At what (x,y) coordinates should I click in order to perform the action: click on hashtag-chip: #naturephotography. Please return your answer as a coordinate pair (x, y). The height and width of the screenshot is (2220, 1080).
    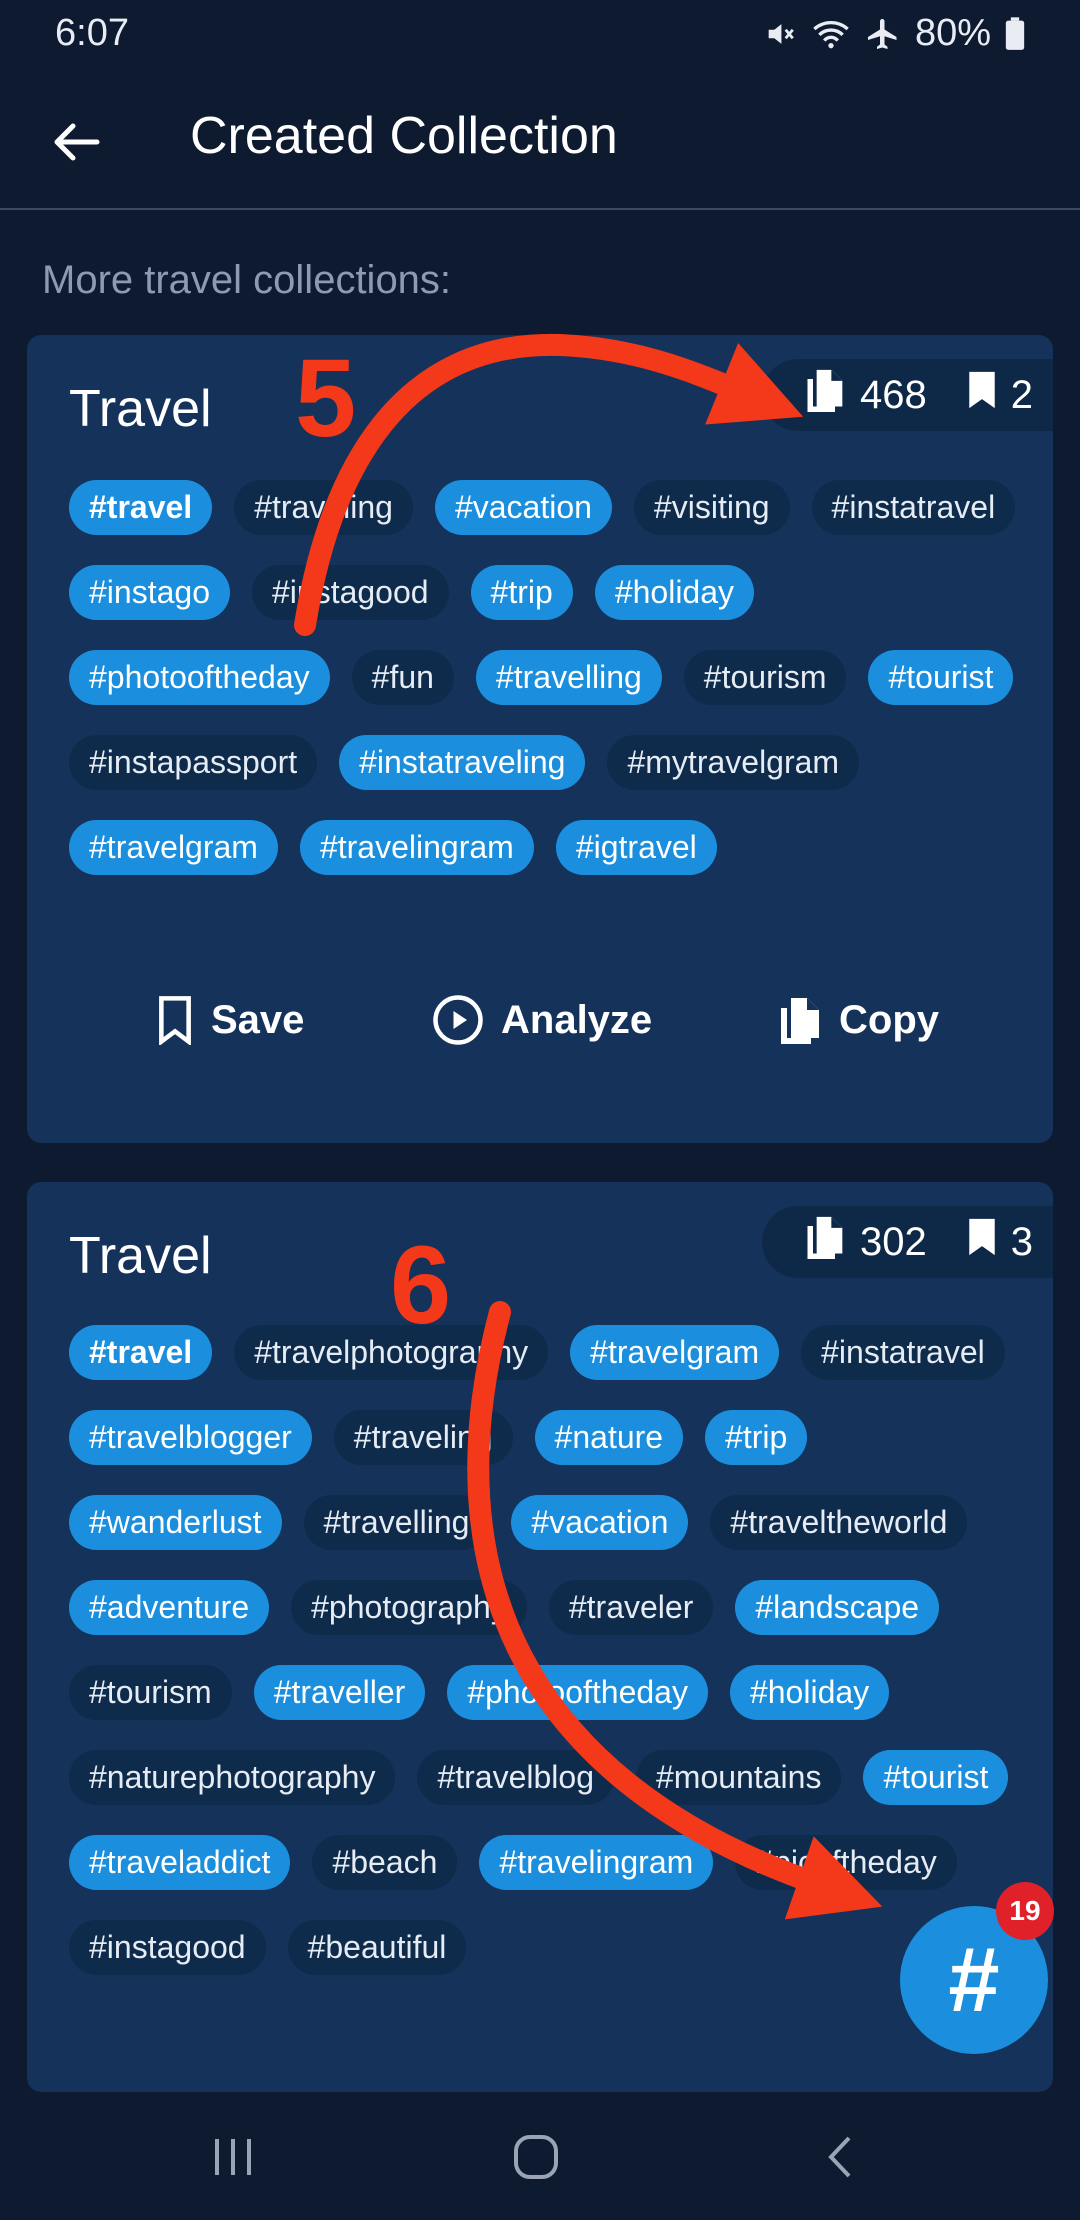
    Looking at the image, I should click on (232, 1777).